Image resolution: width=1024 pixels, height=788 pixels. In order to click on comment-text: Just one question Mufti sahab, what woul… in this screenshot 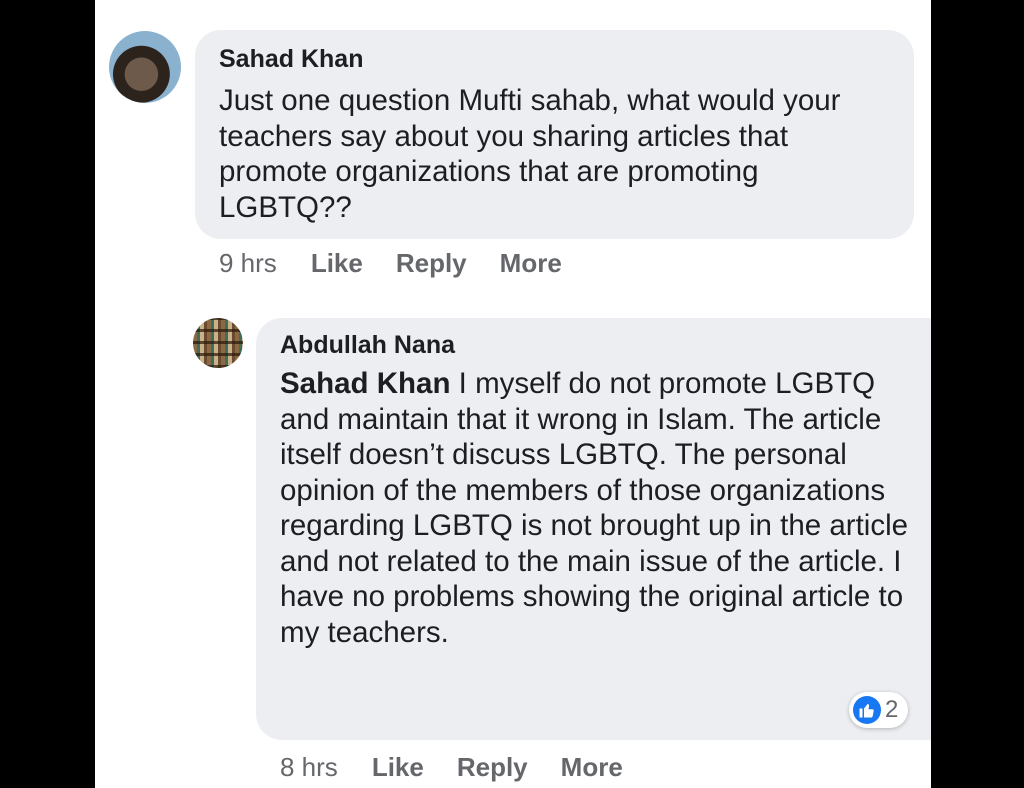, I will do `click(530, 154)`.